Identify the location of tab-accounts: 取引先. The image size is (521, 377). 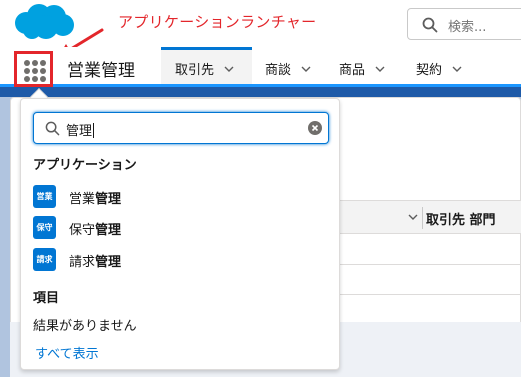
(206, 65).